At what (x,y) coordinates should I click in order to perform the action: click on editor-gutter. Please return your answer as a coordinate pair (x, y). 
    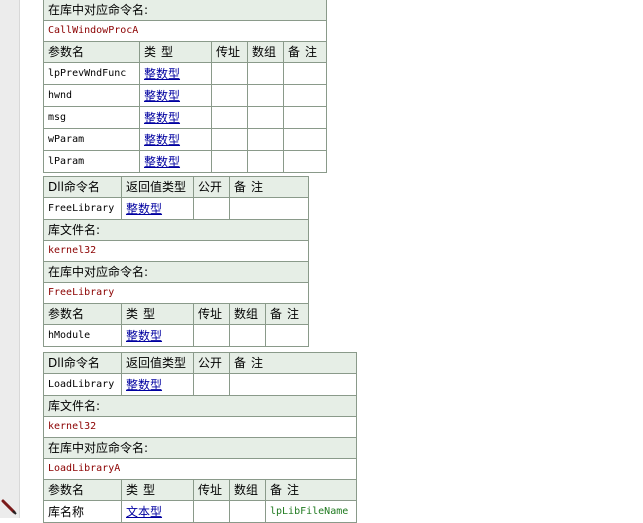
    Looking at the image, I should click on (10, 259).